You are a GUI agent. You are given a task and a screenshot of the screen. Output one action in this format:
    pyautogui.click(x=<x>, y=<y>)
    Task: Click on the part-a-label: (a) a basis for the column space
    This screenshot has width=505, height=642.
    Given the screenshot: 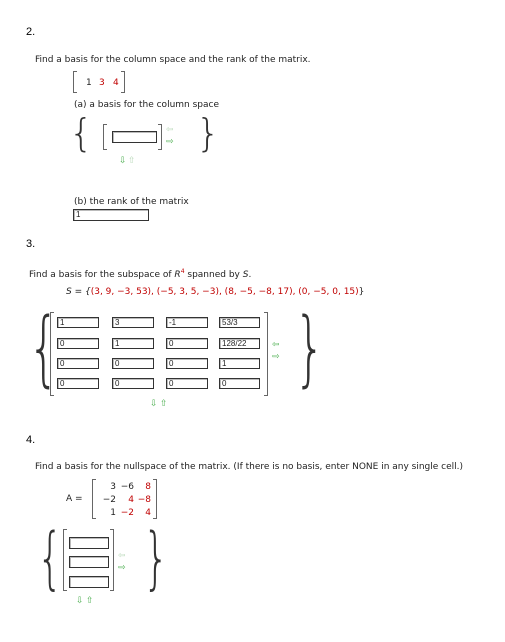 What is the action you would take?
    pyautogui.click(x=147, y=105)
    